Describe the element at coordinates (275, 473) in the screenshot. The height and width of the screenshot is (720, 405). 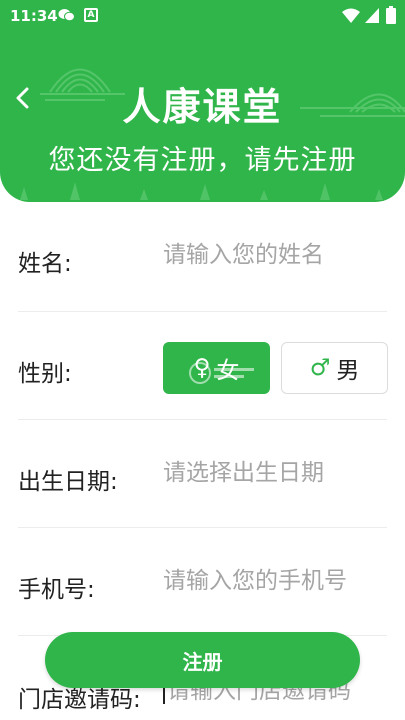
I see `birthdate-picker` at that location.